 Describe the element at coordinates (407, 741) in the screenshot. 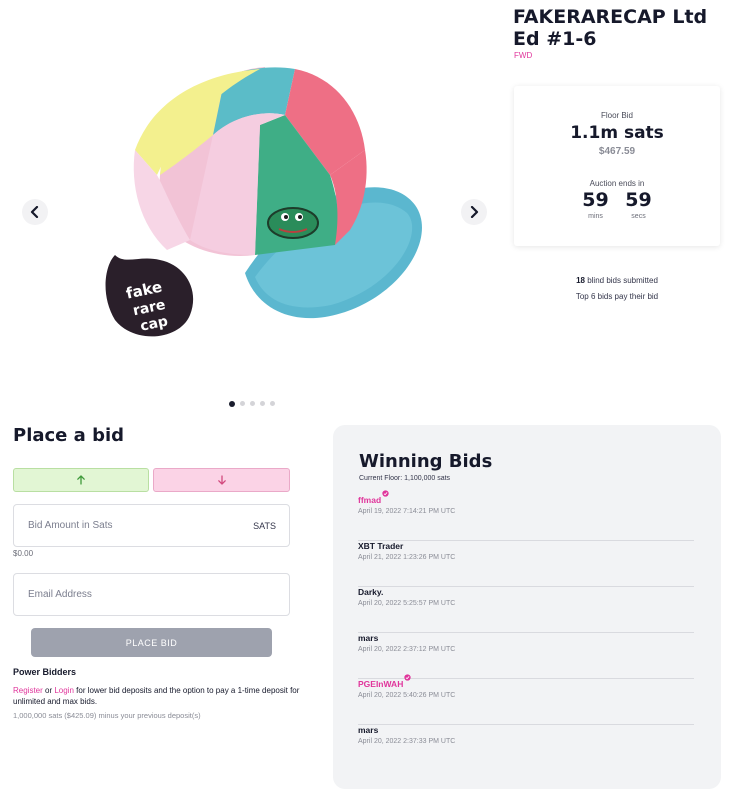

I see `bid-timestamp: April 20, 2022 2:37:33 PM UTC` at that location.